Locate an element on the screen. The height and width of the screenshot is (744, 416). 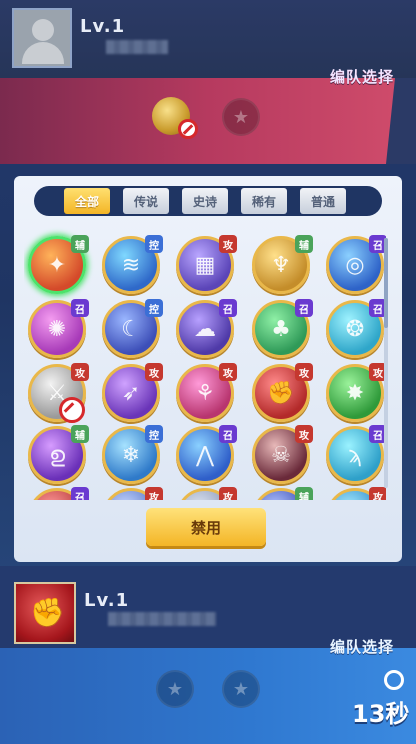
hero-card: ✺ 召 is located at coordinates (58, 328).